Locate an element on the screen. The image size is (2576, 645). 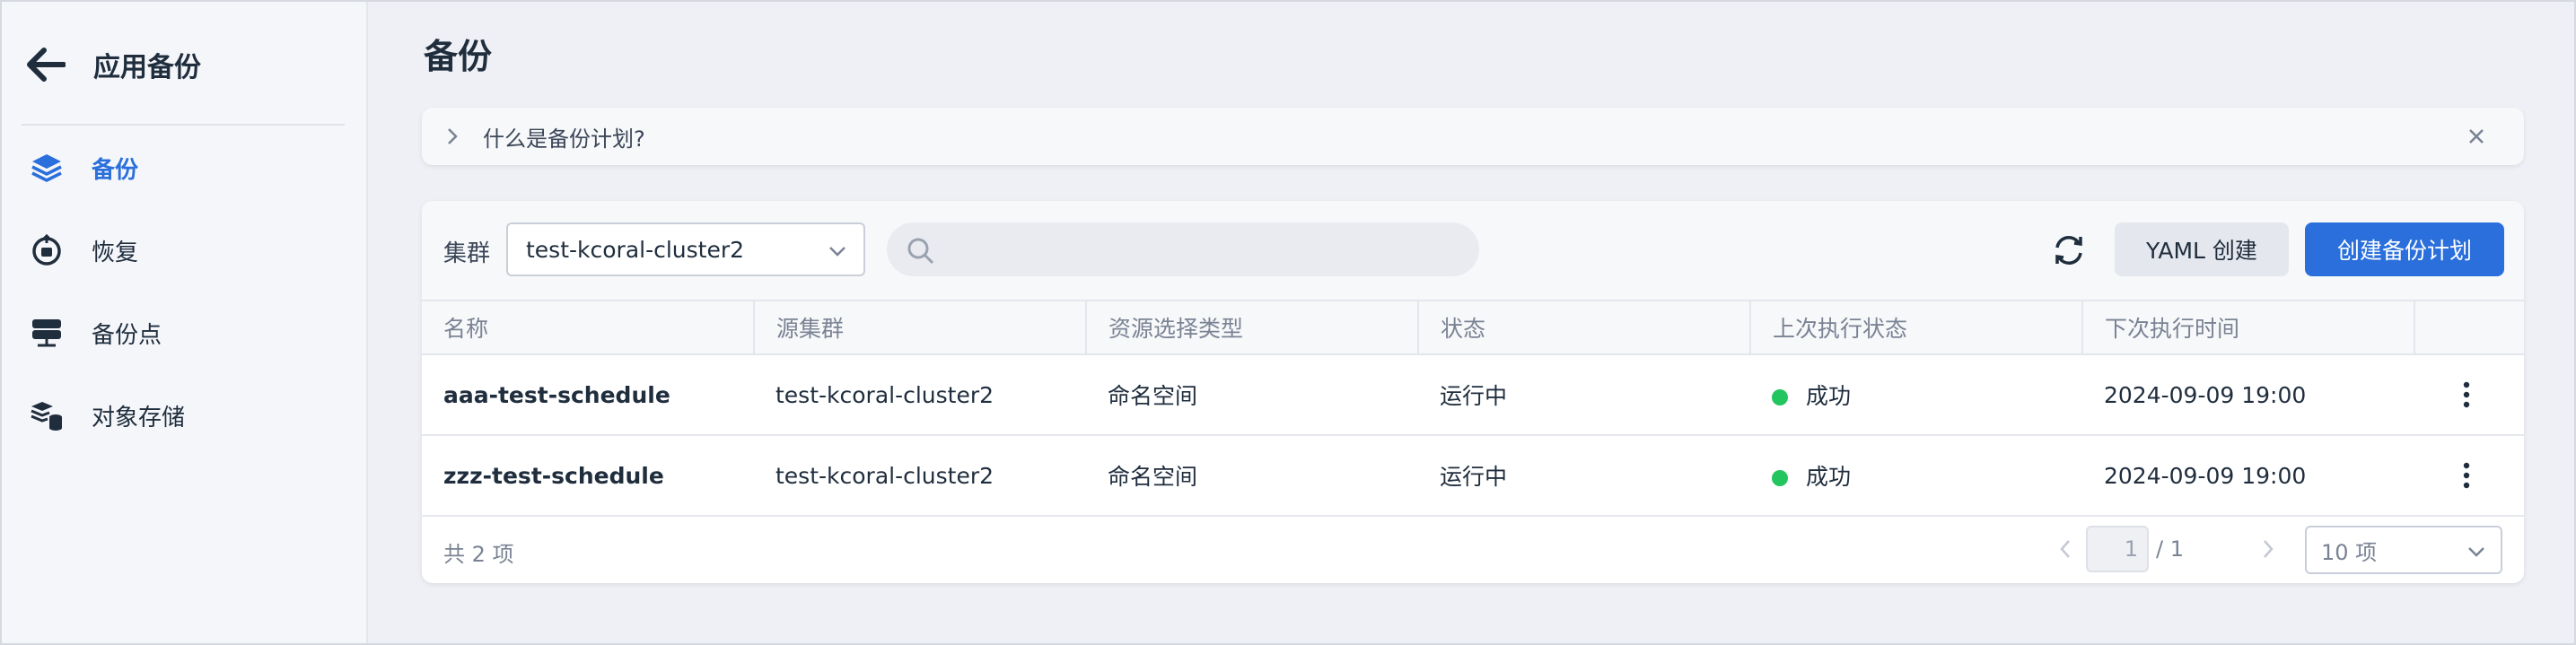
column-header-status: 状态 is located at coordinates (1584, 327).